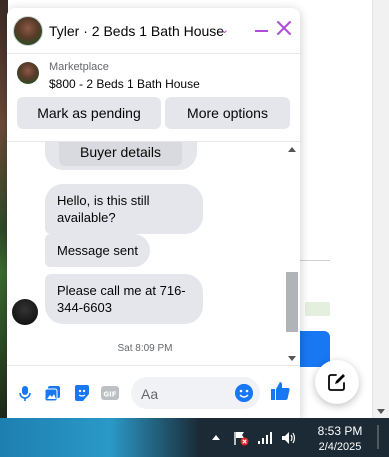 The image size is (389, 457). I want to click on clock-date: 2/4/2025, so click(340, 447).